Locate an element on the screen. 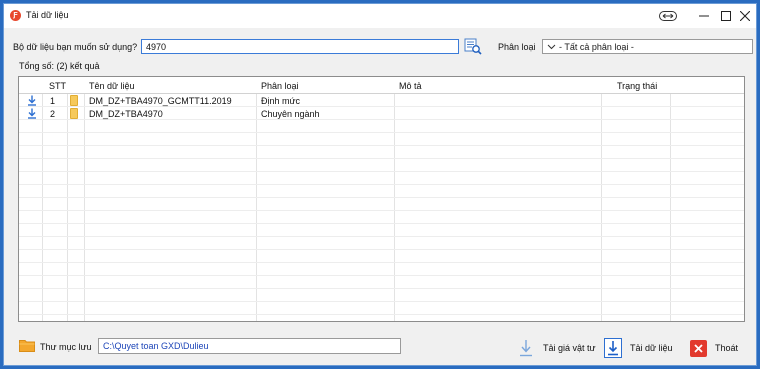  search-button is located at coordinates (473, 46).